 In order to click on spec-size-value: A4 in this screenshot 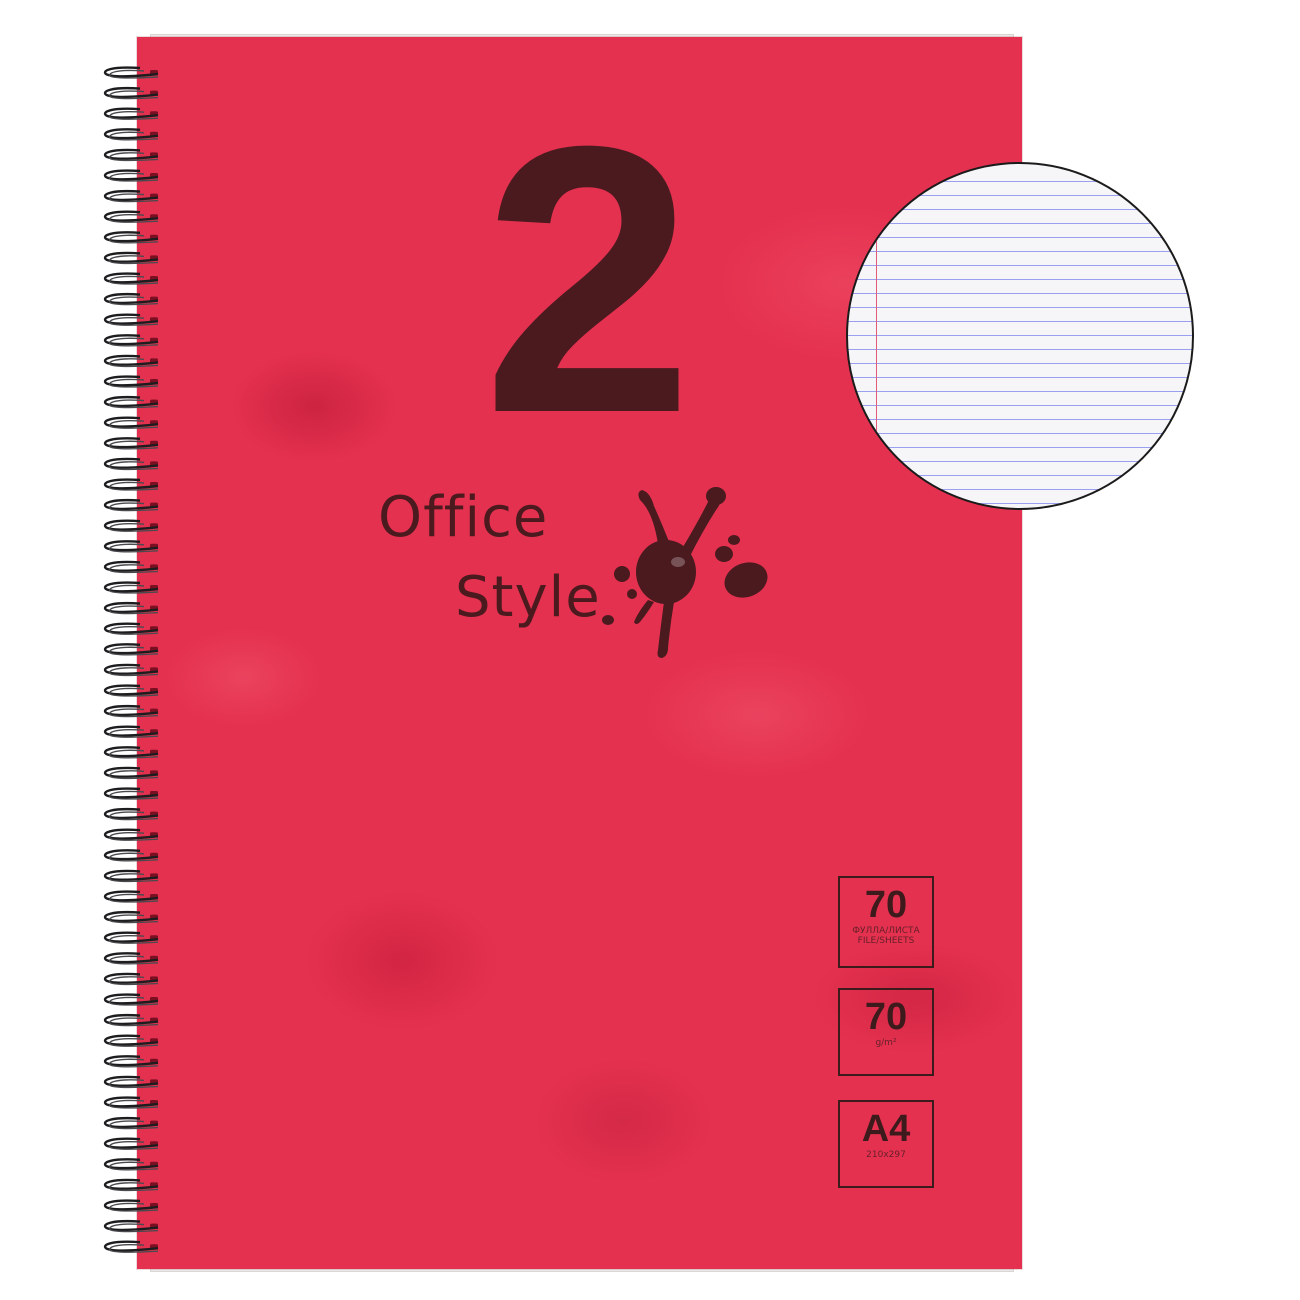, I will do `click(886, 1129)`.